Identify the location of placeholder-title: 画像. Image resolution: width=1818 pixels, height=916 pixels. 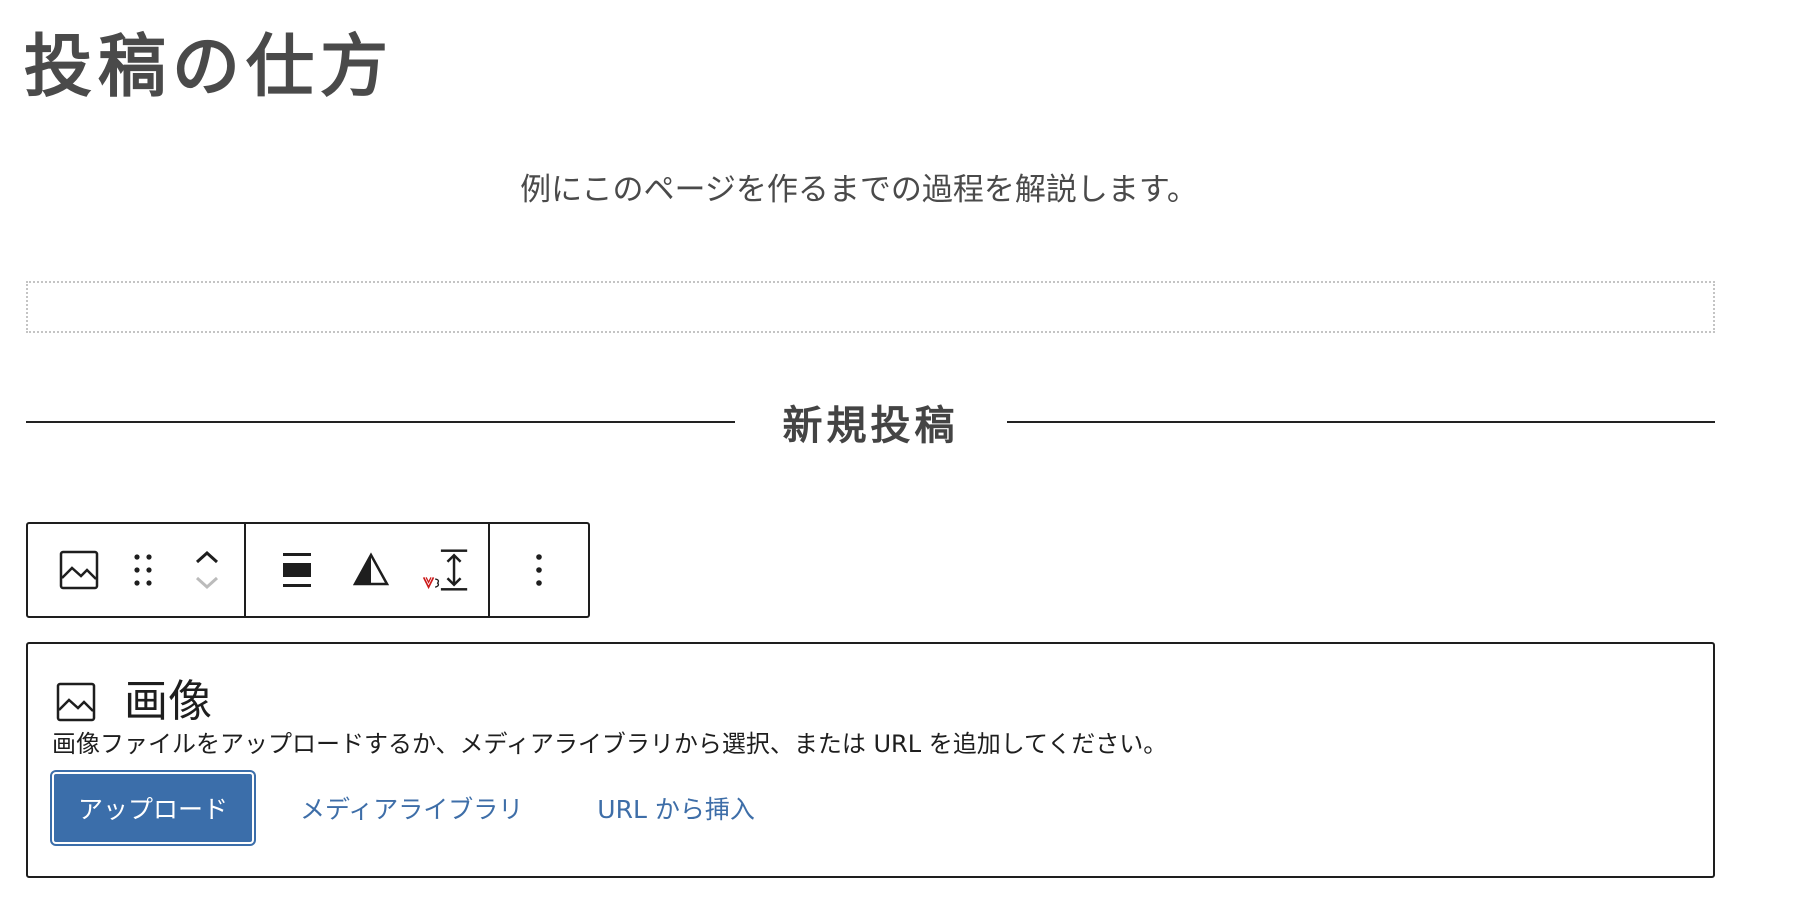
(168, 701).